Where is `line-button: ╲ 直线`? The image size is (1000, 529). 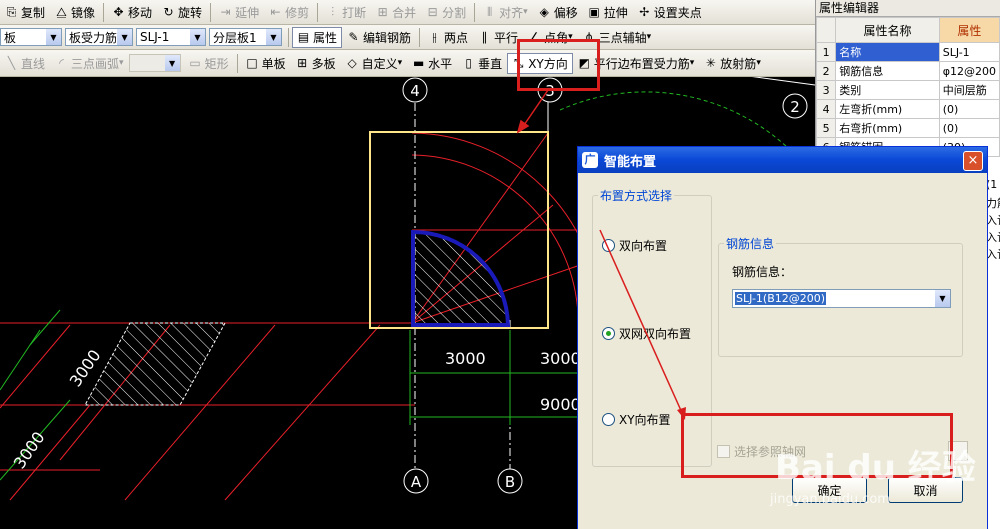 line-button: ╲ 直线 is located at coordinates (25, 63).